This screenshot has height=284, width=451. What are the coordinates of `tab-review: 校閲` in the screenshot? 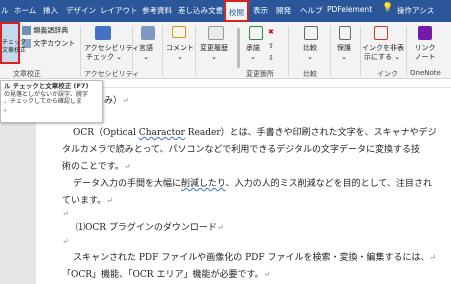 It's located at (236, 11).